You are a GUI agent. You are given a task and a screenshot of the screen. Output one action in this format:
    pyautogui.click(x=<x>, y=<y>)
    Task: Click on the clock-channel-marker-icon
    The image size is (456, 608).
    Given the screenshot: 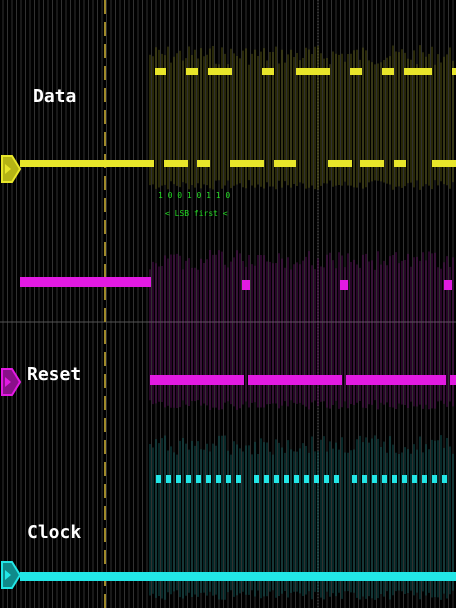 What is the action you would take?
    pyautogui.click(x=11, y=575)
    